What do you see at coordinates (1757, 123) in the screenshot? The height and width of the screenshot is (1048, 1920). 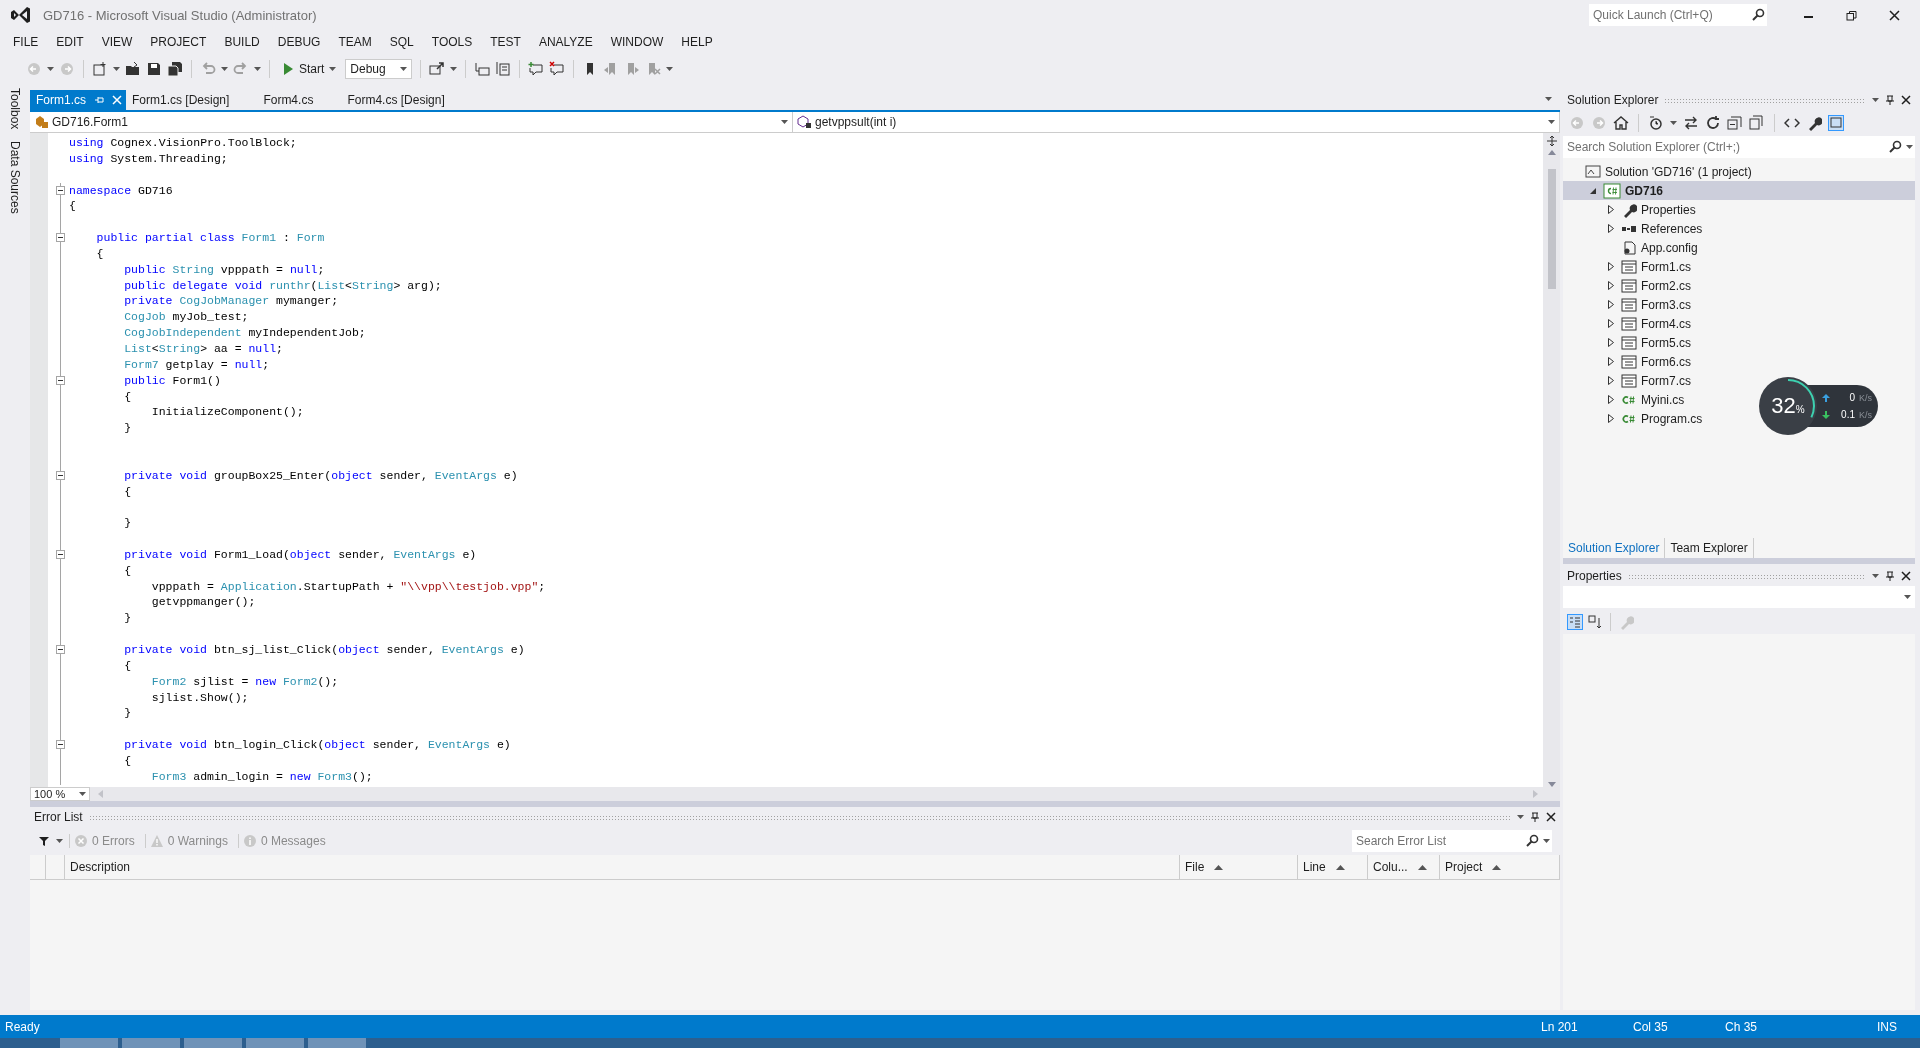 I see `copy-icon` at bounding box center [1757, 123].